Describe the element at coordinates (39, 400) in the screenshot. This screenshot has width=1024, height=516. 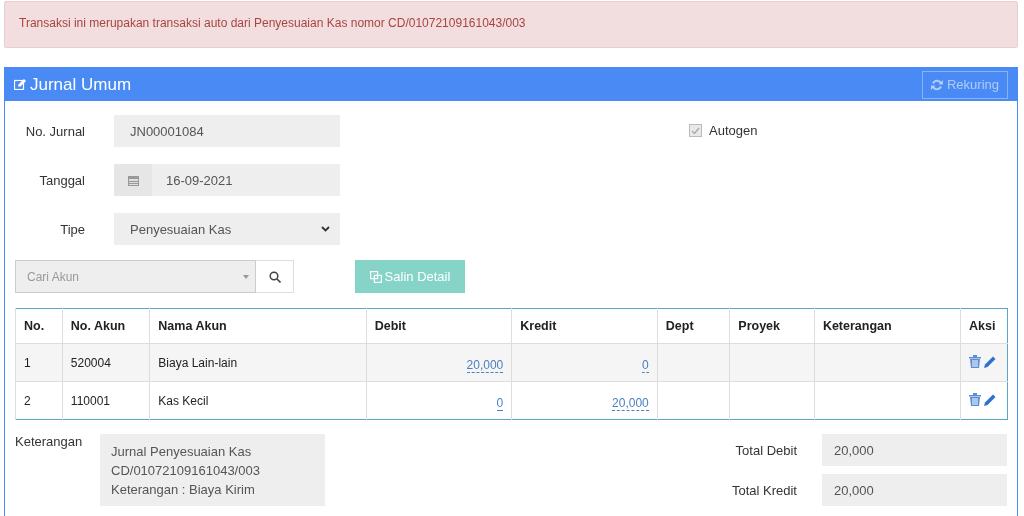
I see `table-cell: 2` at that location.